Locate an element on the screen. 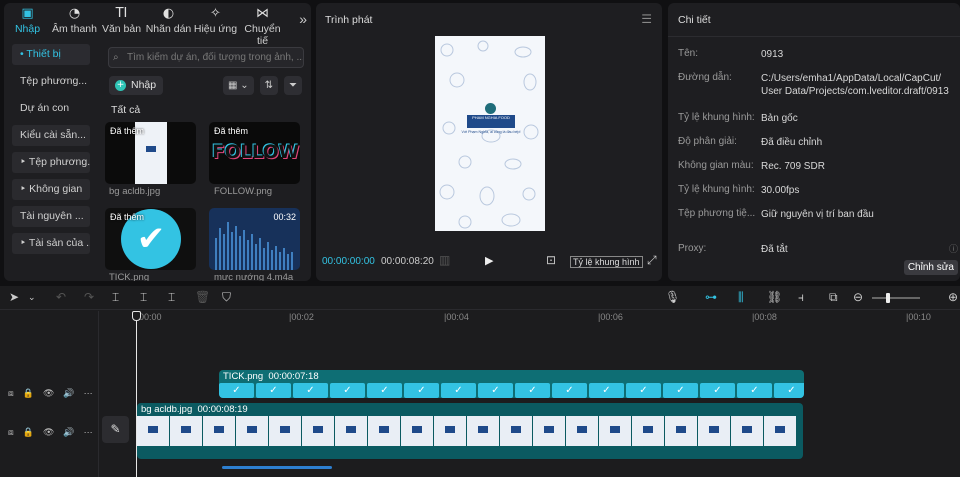 This screenshot has height=477, width=960. redo-icon: ↷ is located at coordinates (89, 297).